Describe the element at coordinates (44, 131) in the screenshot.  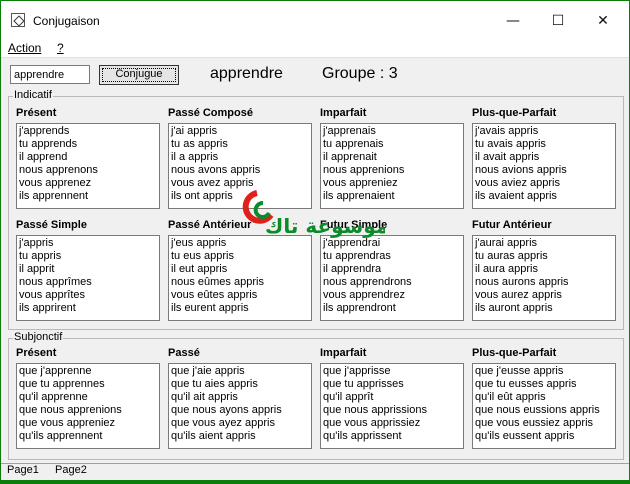
I see `conj-line: j'apprends` at that location.